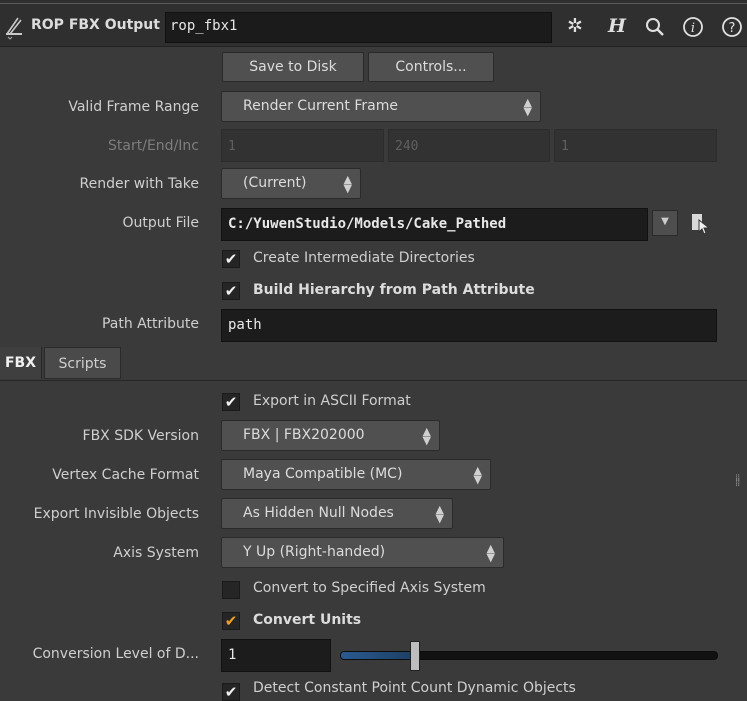 The image size is (747, 701). Describe the element at coordinates (307, 620) in the screenshot. I see `convert-units-label: Convert Units` at that location.